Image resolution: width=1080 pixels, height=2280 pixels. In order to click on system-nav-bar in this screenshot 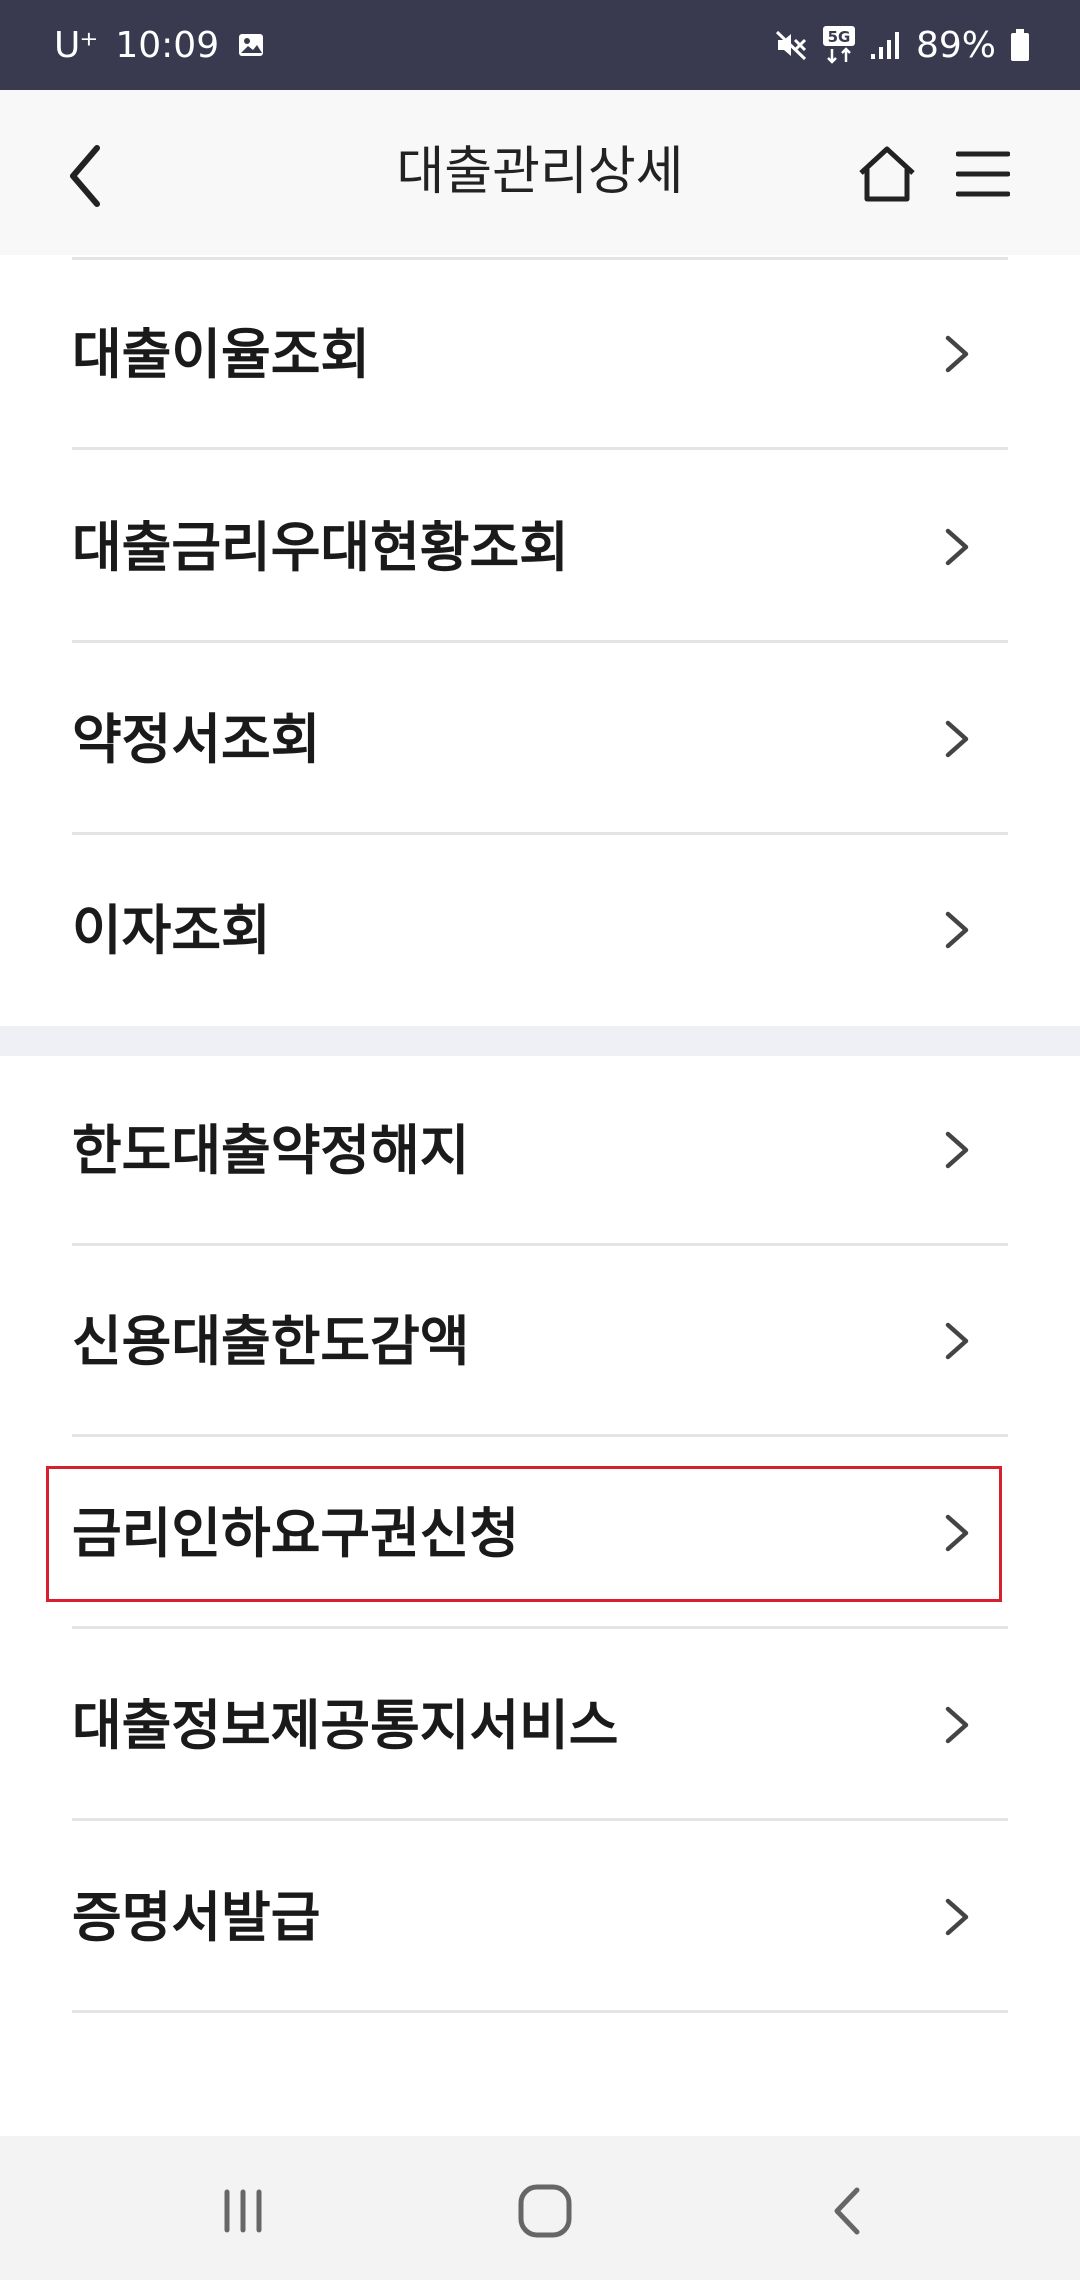, I will do `click(540, 2208)`.